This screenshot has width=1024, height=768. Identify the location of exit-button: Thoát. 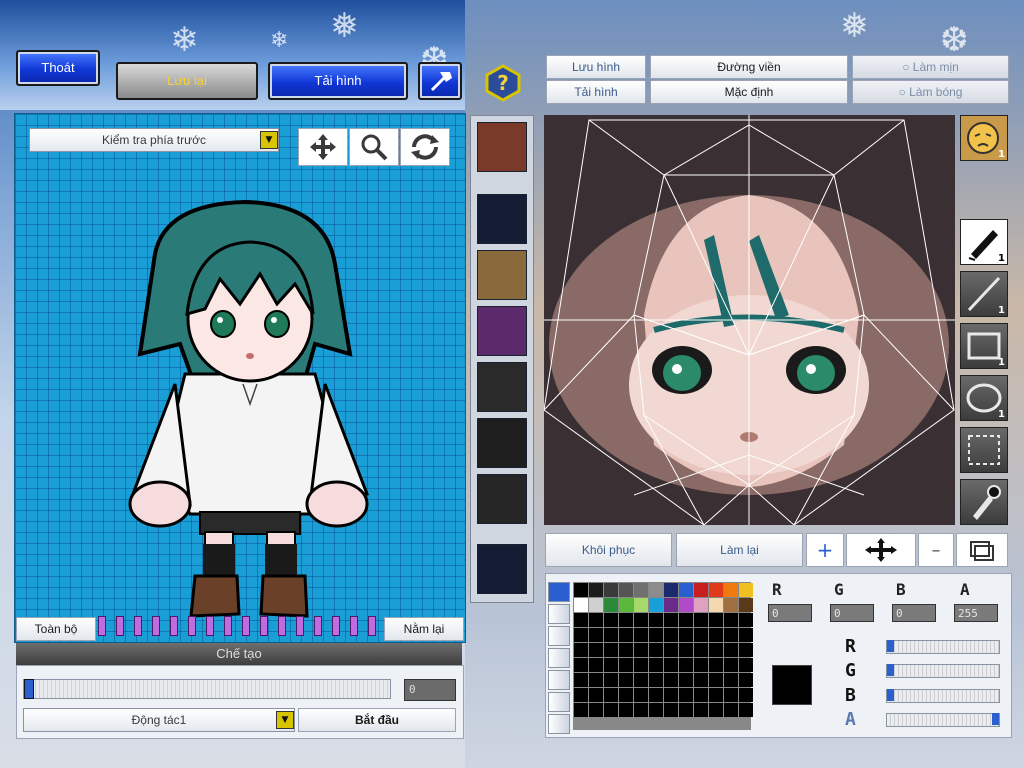
(58, 68).